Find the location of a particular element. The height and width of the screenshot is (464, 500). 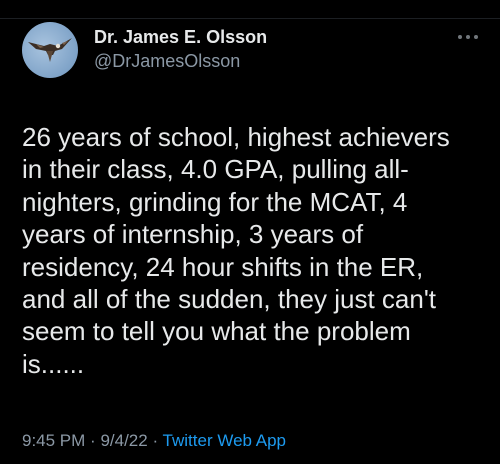

more-horizontal-icon is located at coordinates (468, 37).